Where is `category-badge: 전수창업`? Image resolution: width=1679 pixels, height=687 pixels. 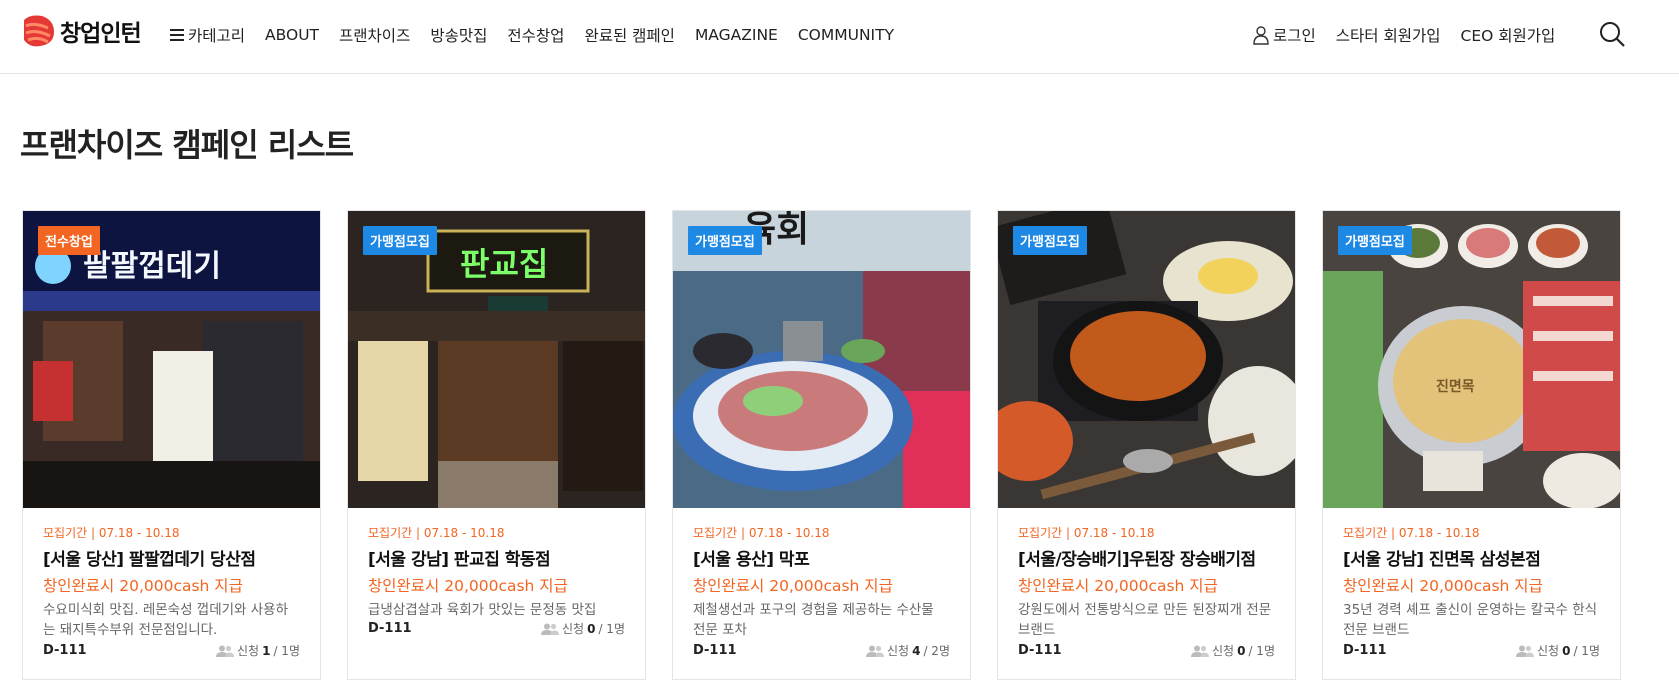 category-badge: 전수창업 is located at coordinates (69, 240).